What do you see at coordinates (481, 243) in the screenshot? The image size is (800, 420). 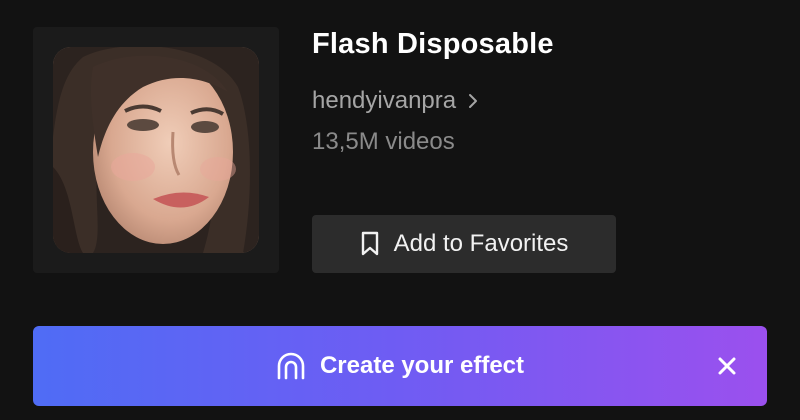 I see `add-to-favorites-label: Add to Favorites` at bounding box center [481, 243].